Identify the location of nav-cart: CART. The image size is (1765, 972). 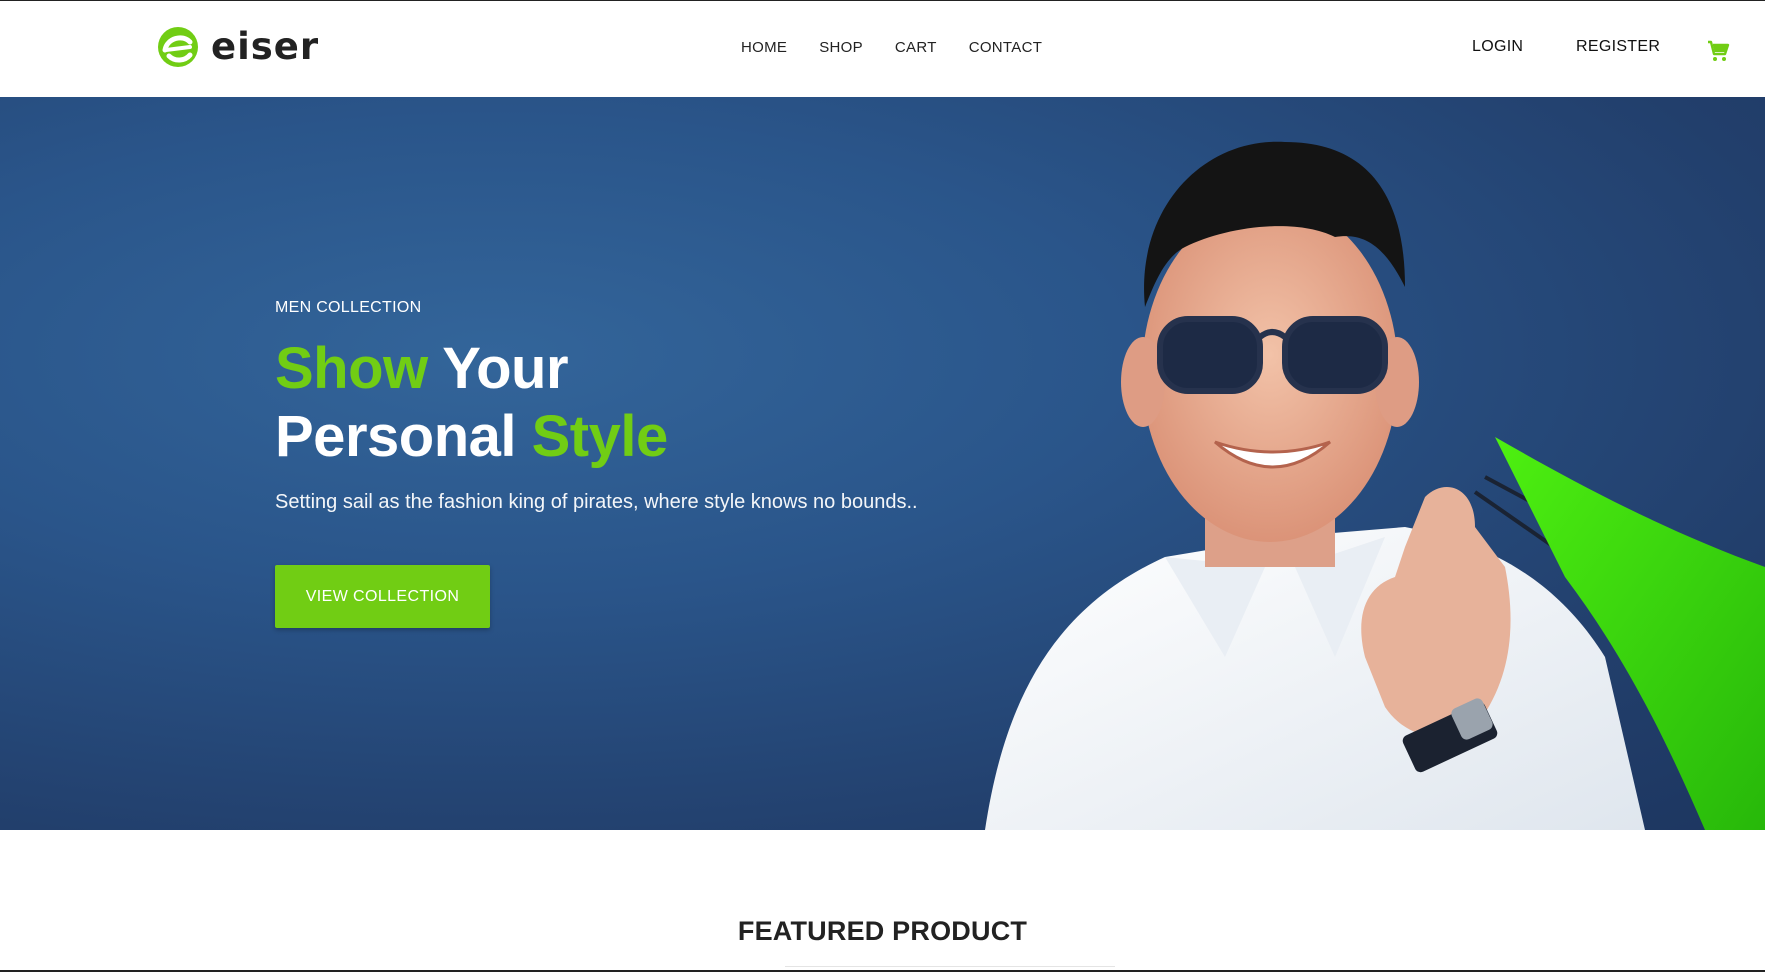
(916, 47).